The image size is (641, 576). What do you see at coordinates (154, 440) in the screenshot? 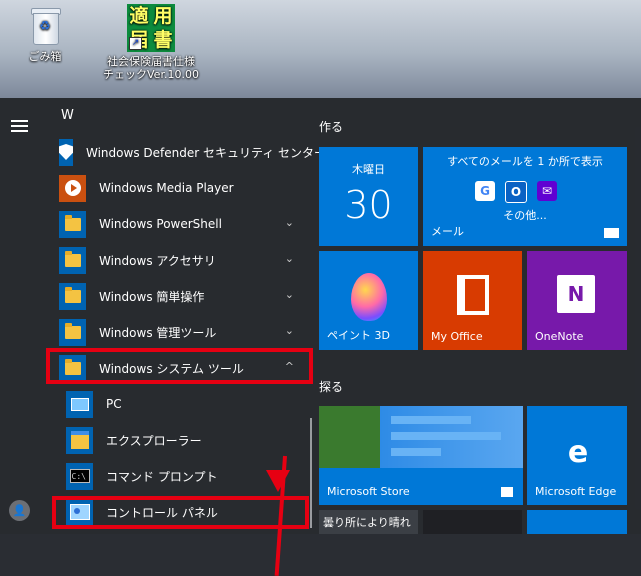
I see `app-item-label: エクスプローラー` at bounding box center [154, 440].